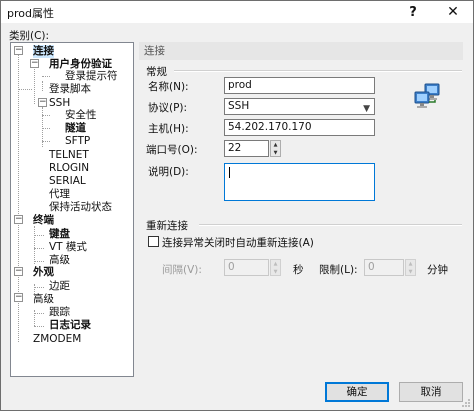 The width and height of the screenshot is (474, 411). Describe the element at coordinates (237, 12) in the screenshot. I see `title-bar: prod属性 ? ✕` at that location.